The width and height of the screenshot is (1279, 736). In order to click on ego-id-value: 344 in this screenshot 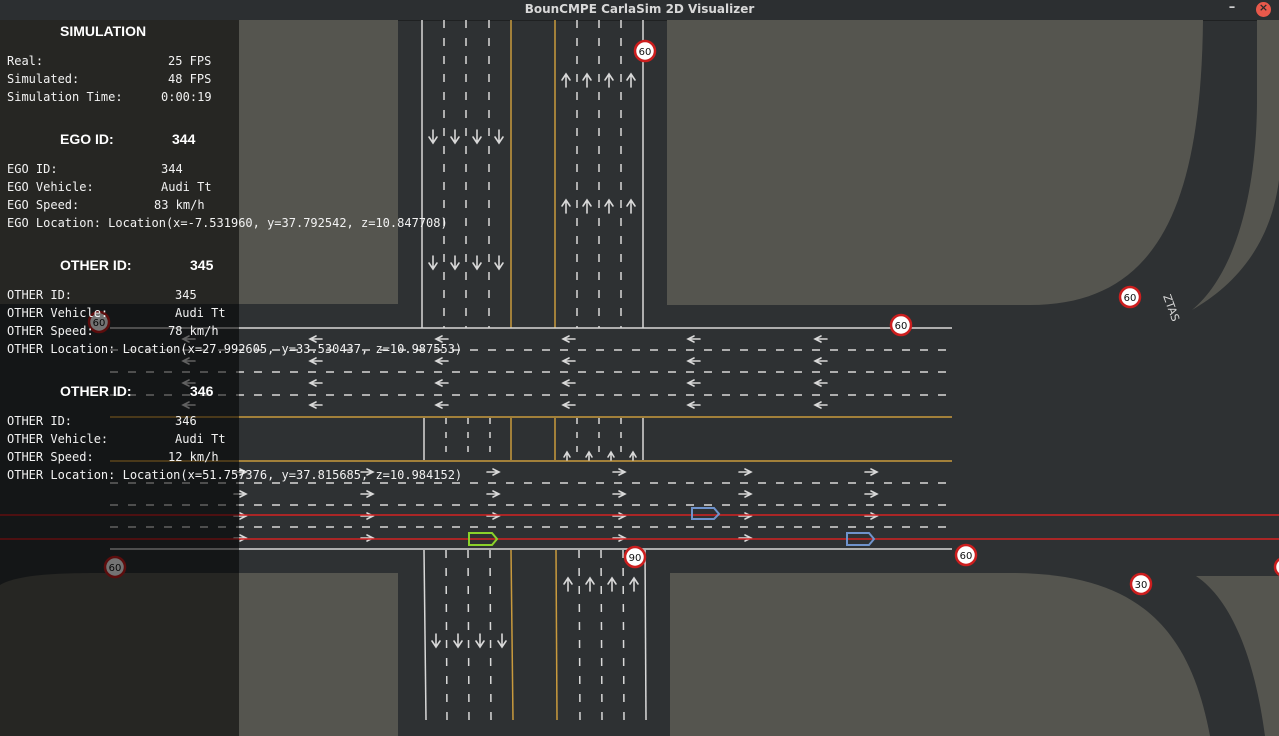, I will do `click(172, 169)`.